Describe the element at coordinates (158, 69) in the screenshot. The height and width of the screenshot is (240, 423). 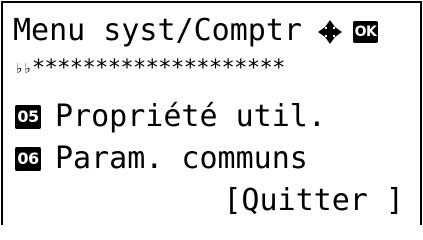
I see `stars-row: ********************` at that location.